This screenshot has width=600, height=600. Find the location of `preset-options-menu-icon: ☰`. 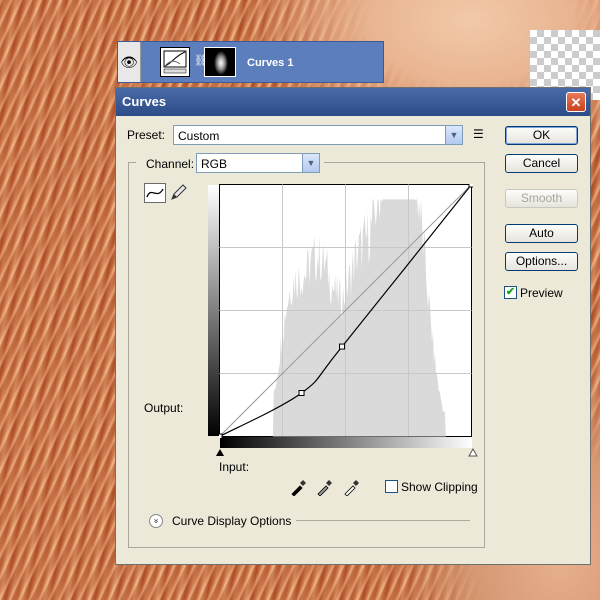

preset-options-menu-icon: ☰ is located at coordinates (478, 134).